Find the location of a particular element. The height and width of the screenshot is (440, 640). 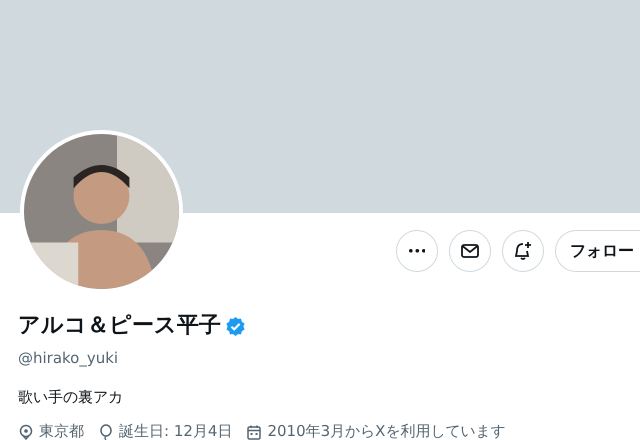

user-handle: @hirako_yuki is located at coordinates (69, 359).